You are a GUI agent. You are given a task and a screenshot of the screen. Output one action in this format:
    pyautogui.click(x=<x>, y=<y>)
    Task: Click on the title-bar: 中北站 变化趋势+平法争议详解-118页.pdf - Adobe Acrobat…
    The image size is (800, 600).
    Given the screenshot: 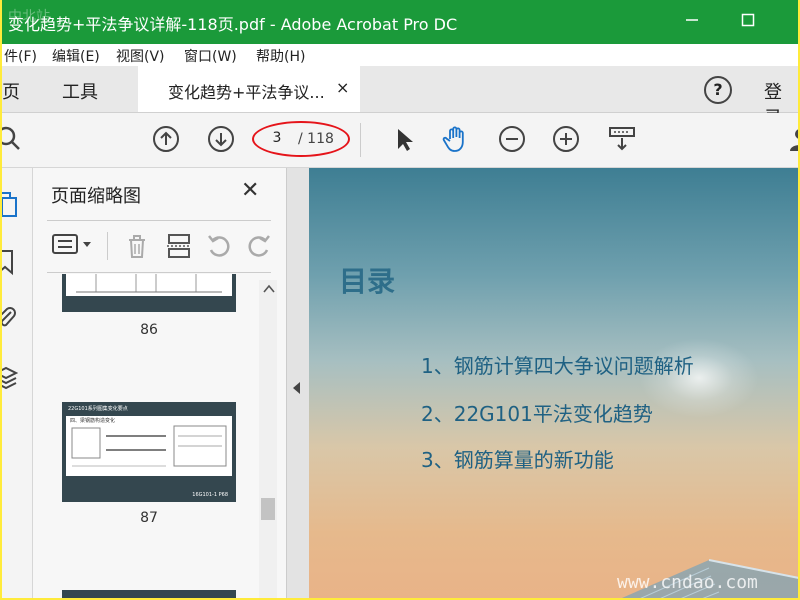 What is the action you would take?
    pyautogui.click(x=400, y=22)
    